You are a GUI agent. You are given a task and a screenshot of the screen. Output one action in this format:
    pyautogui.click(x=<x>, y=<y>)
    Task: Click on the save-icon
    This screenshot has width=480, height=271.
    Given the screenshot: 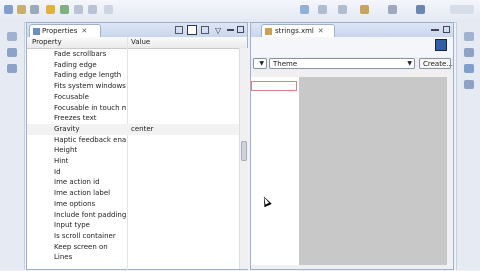 What is the action you would take?
    pyautogui.click(x=34, y=9)
    